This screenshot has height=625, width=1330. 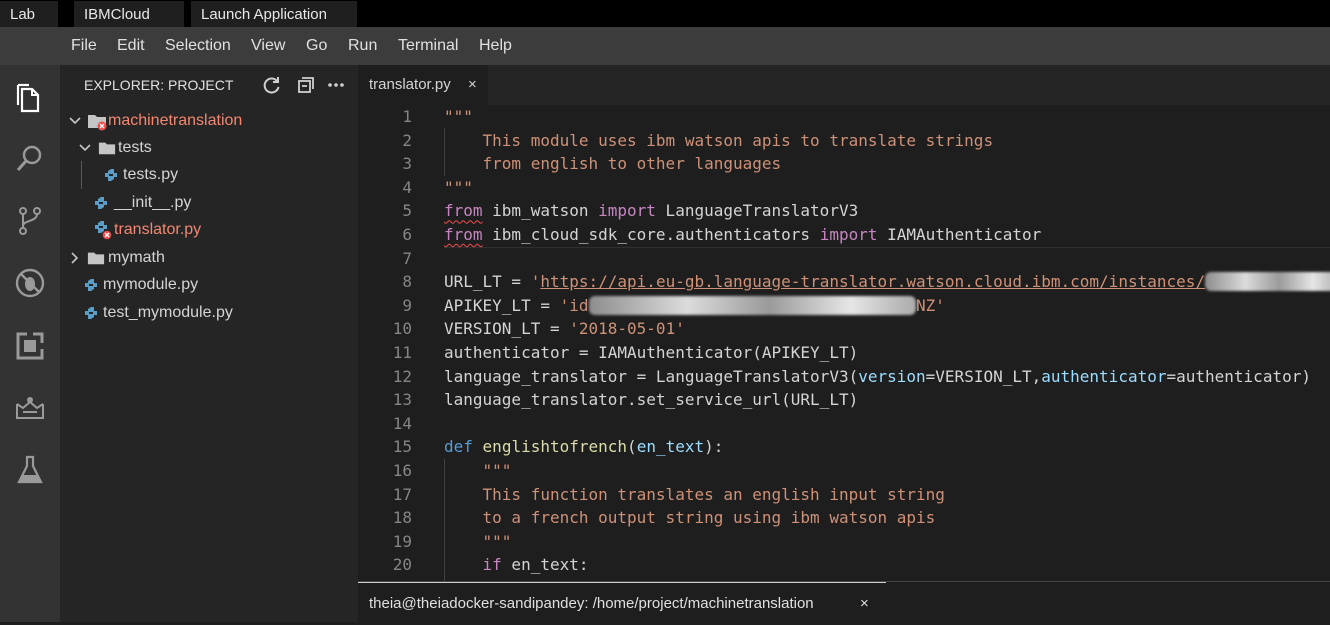 What do you see at coordinates (84, 46) in the screenshot?
I see `menu-file: File` at bounding box center [84, 46].